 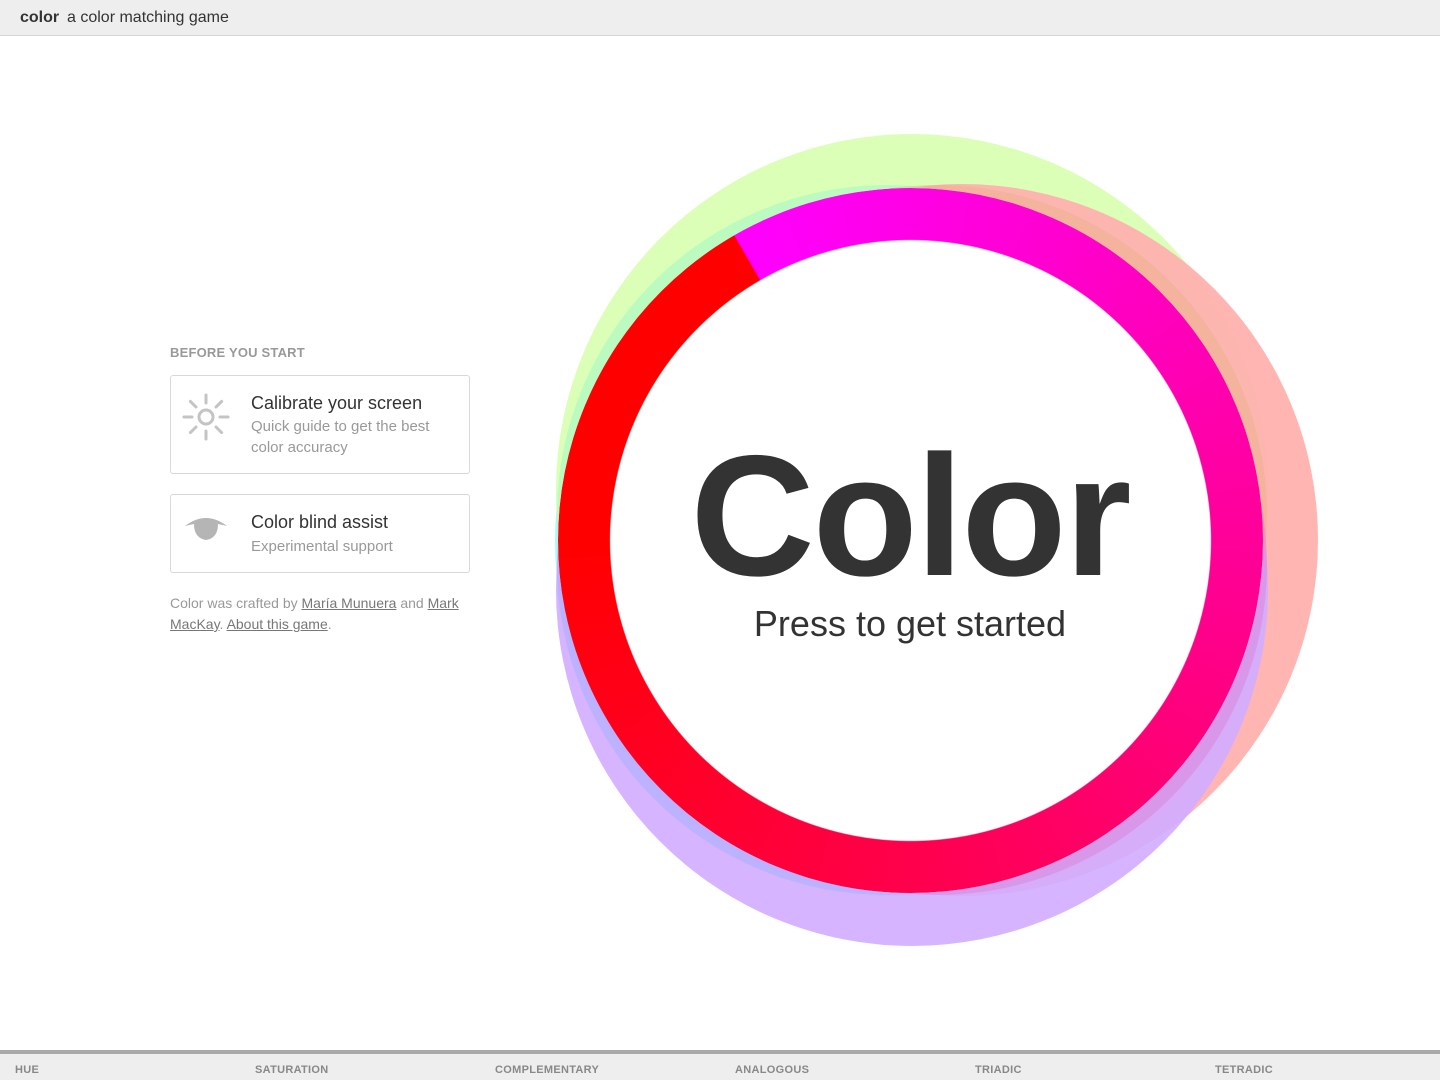 What do you see at coordinates (910, 623) in the screenshot?
I see `start-prompt: Press to get started` at bounding box center [910, 623].